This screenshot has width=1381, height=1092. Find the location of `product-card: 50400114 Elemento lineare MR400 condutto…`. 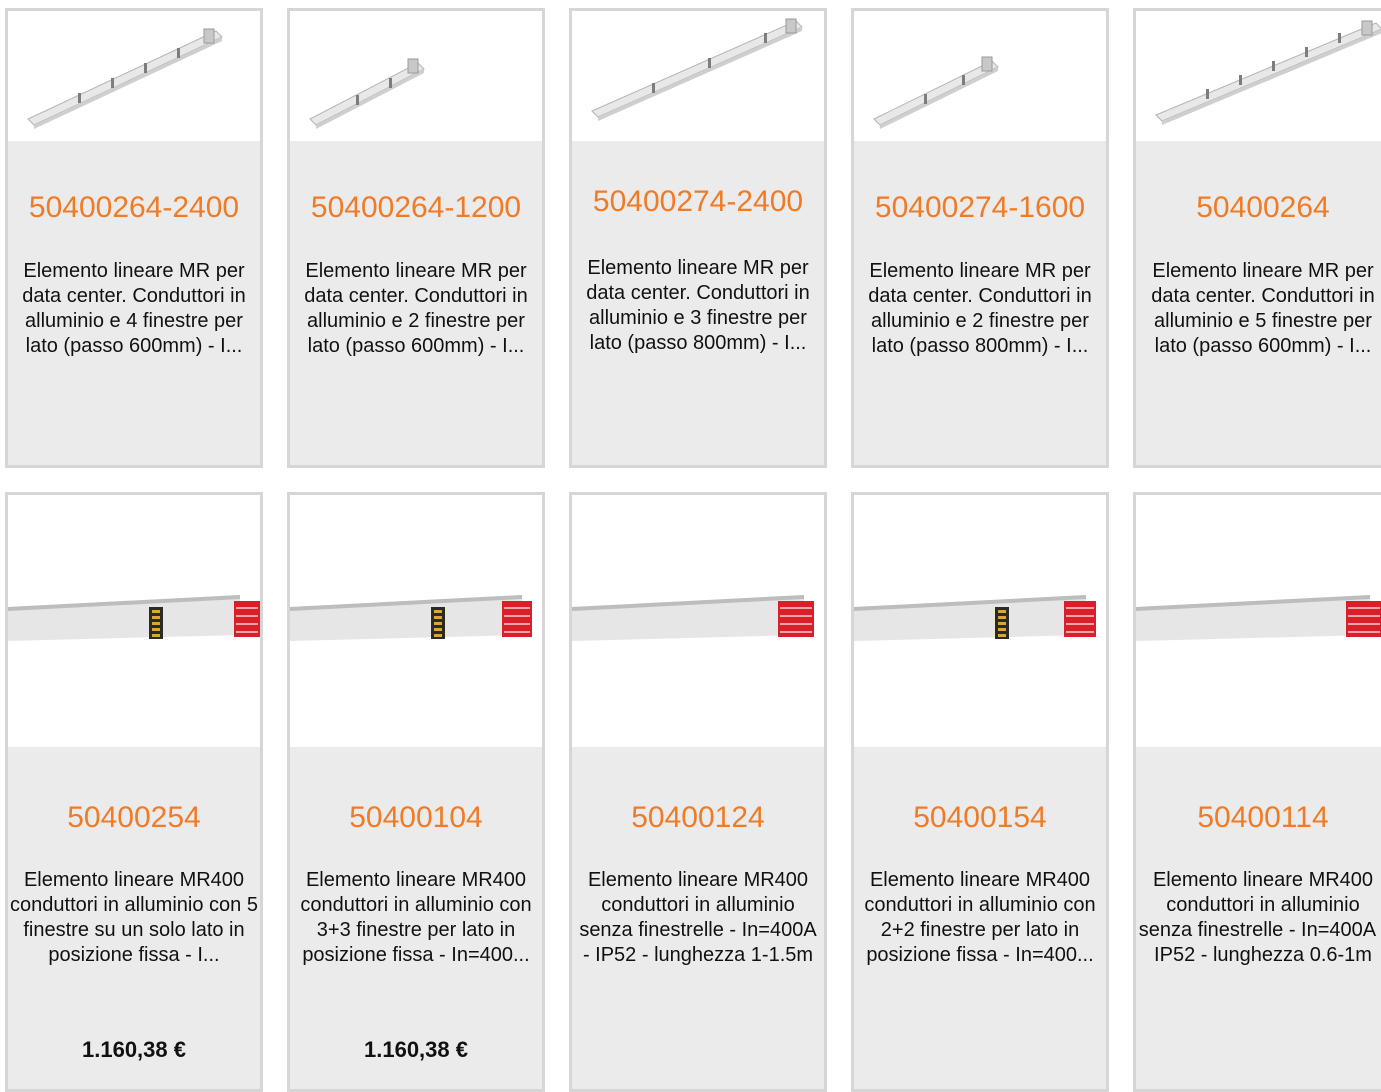

product-card: 50400114 Elemento lineare MR400 condutto… is located at coordinates (1257, 792).